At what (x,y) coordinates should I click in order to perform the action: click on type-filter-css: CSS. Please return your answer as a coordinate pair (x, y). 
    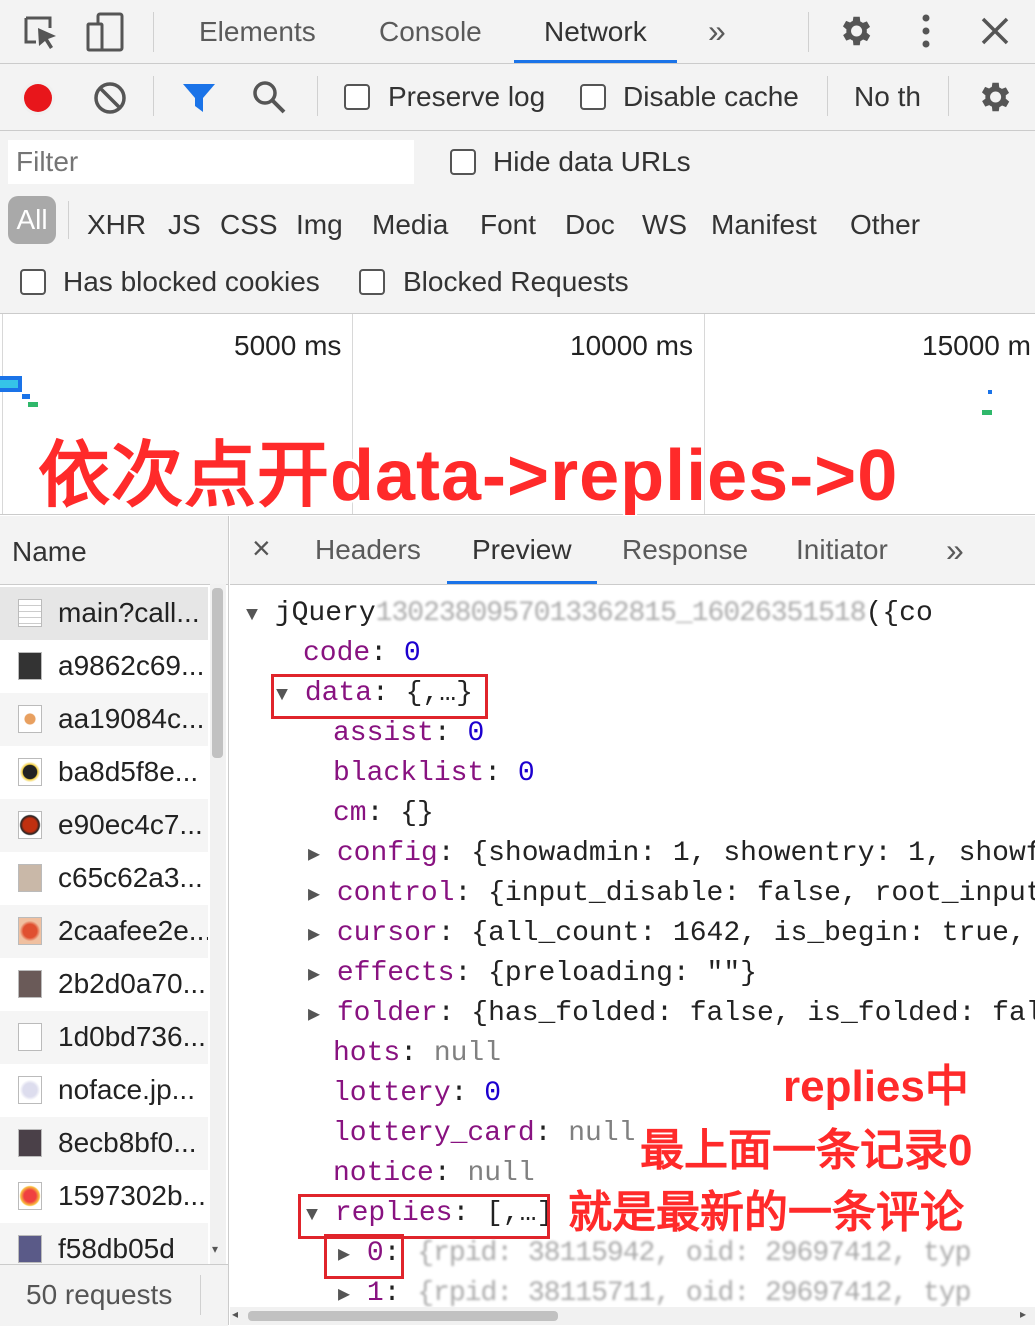
    Looking at the image, I should click on (249, 225).